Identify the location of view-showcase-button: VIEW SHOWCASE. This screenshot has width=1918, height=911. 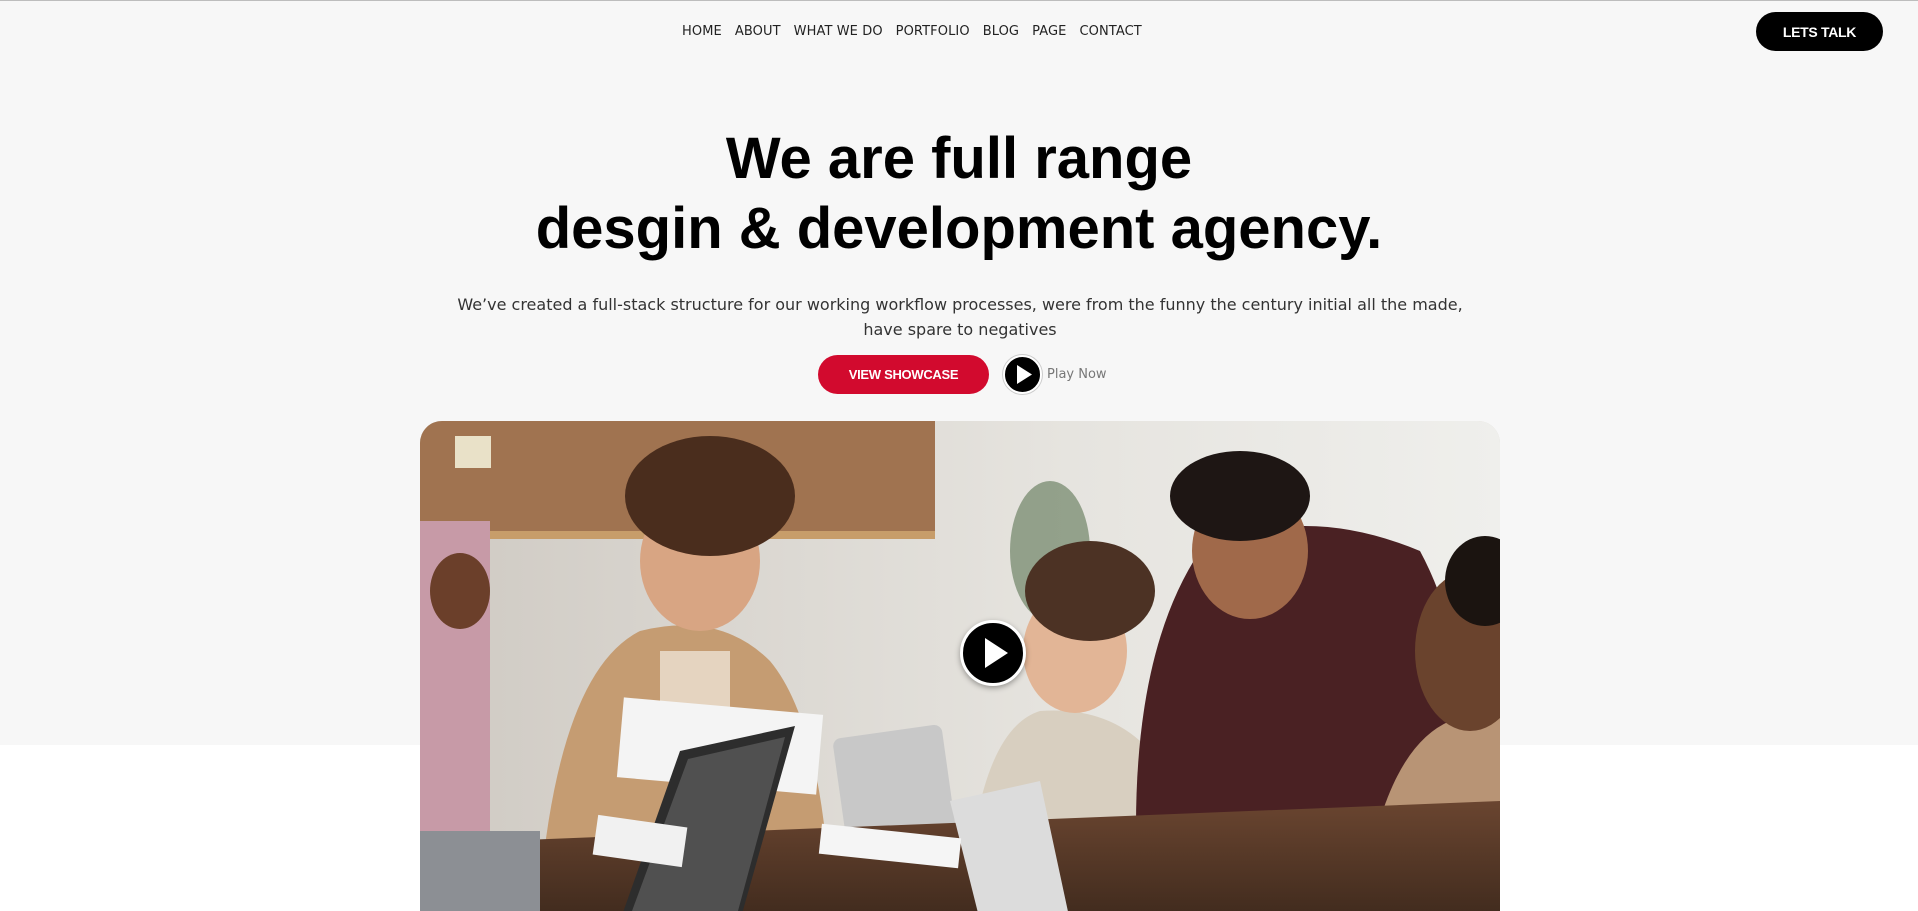
(903, 374).